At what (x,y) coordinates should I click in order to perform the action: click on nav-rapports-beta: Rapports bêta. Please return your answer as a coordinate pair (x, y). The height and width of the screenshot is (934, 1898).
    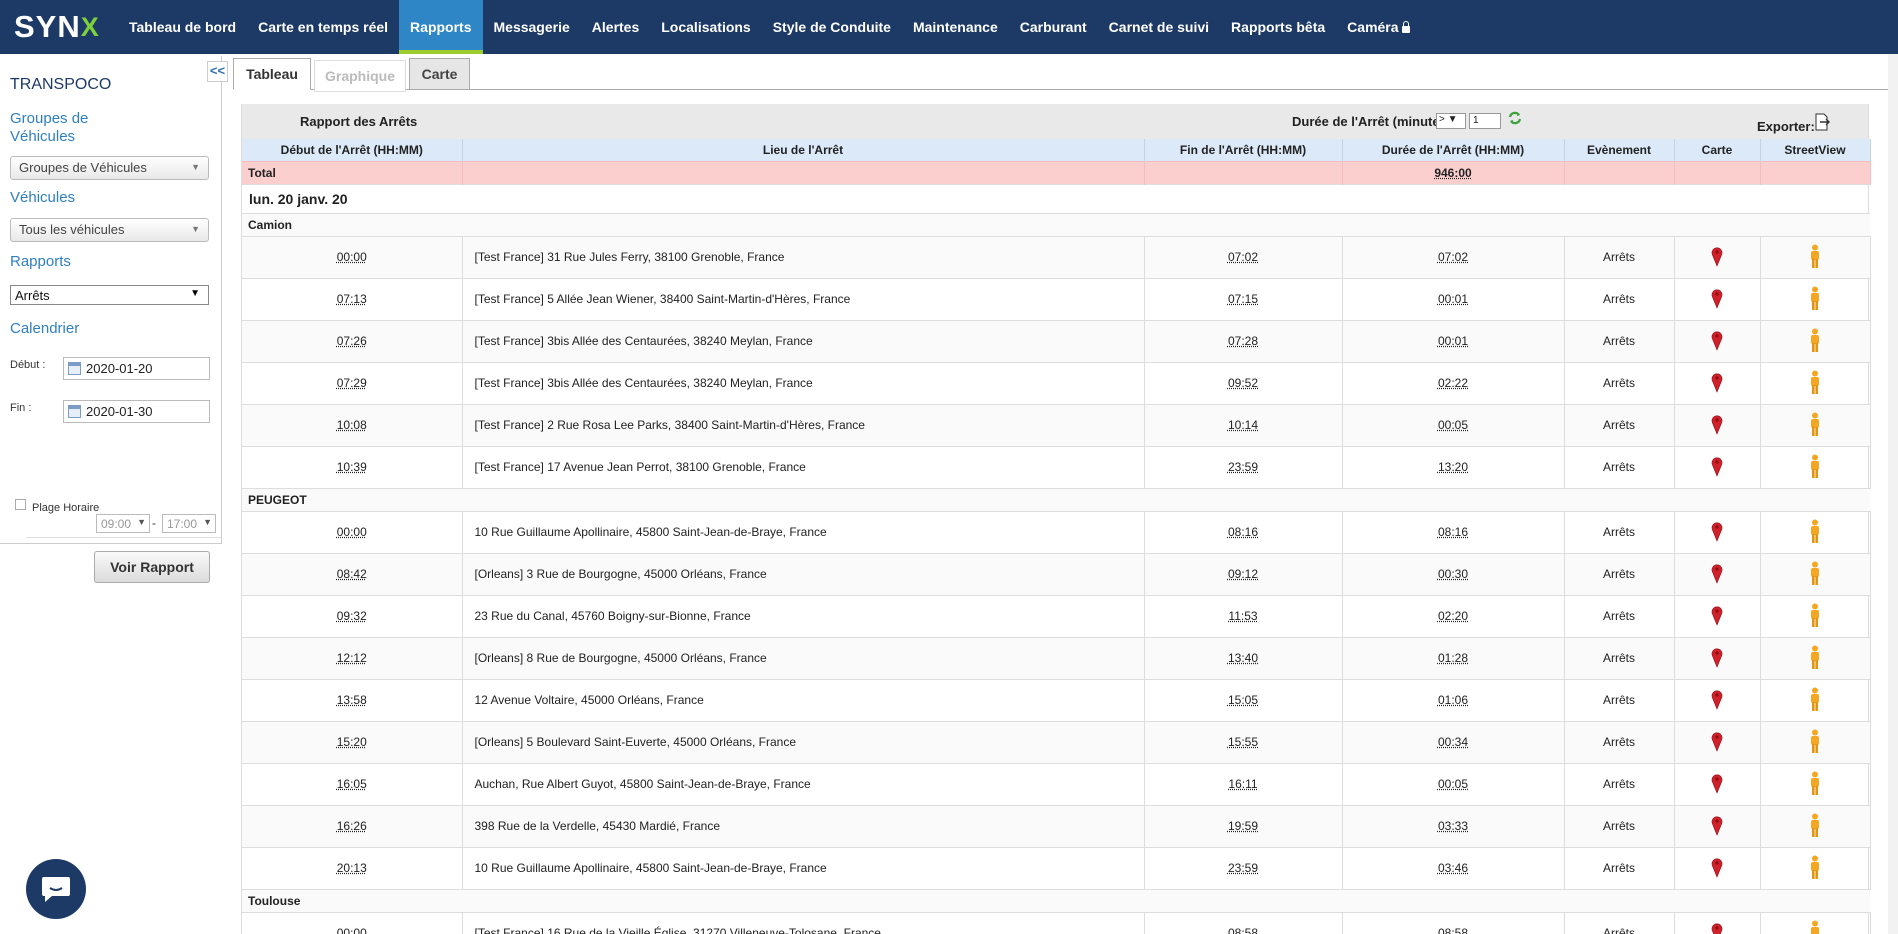
    Looking at the image, I should click on (1278, 27).